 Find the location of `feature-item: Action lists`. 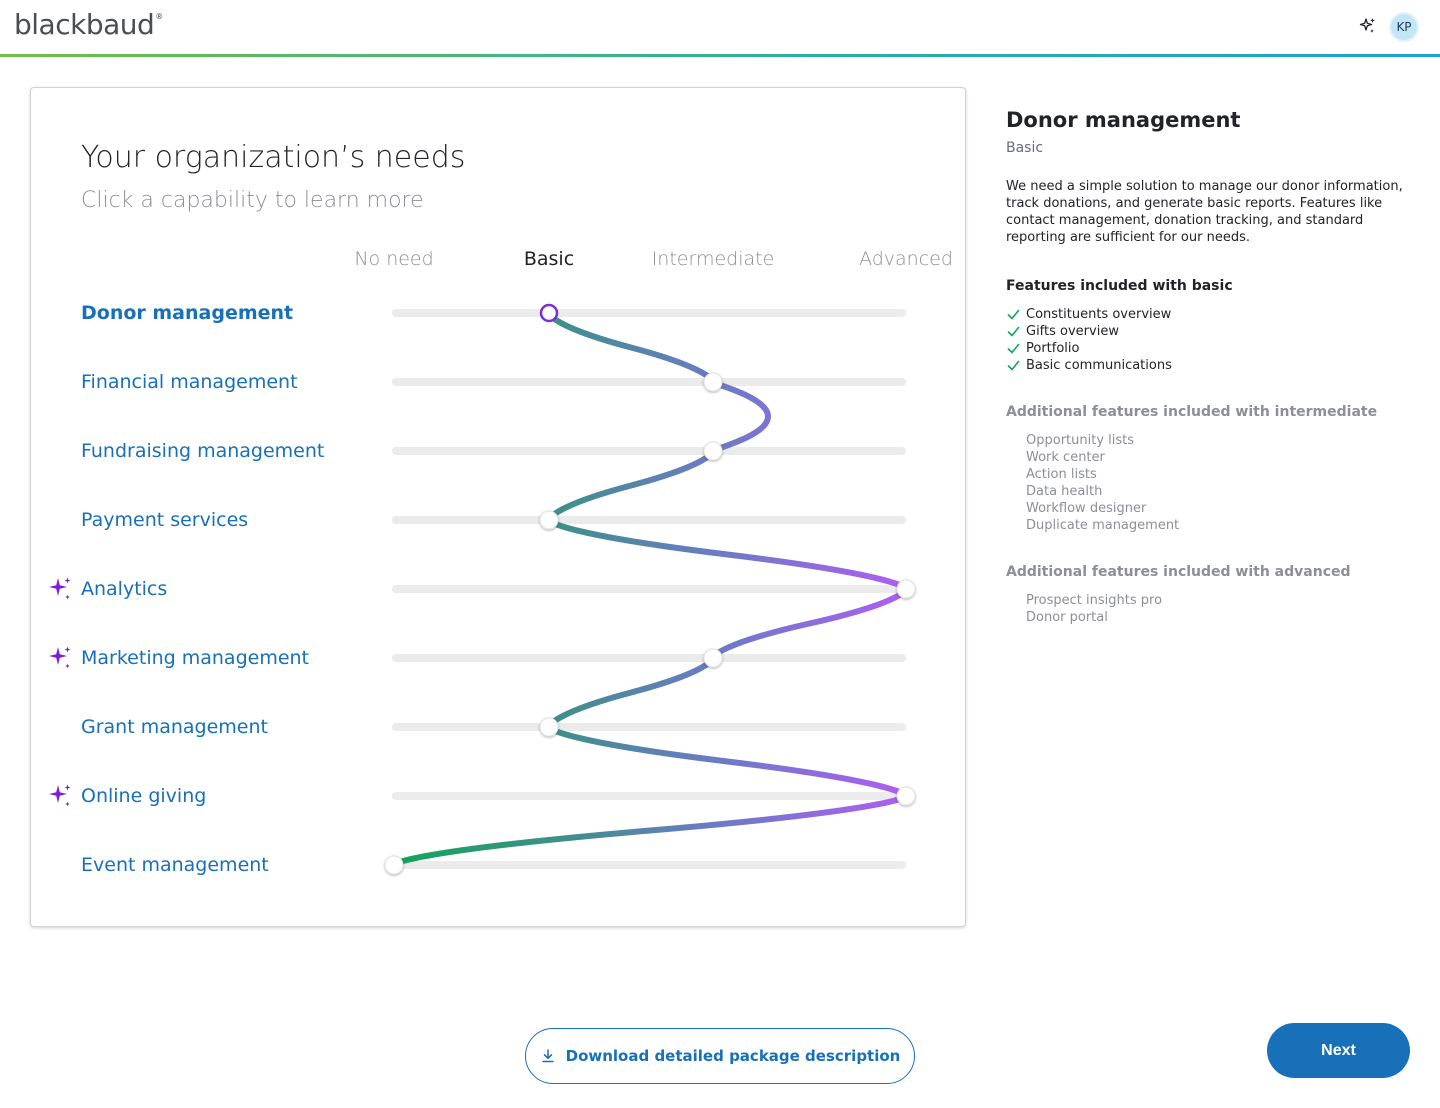

feature-item: Action lists is located at coordinates (1206, 474).